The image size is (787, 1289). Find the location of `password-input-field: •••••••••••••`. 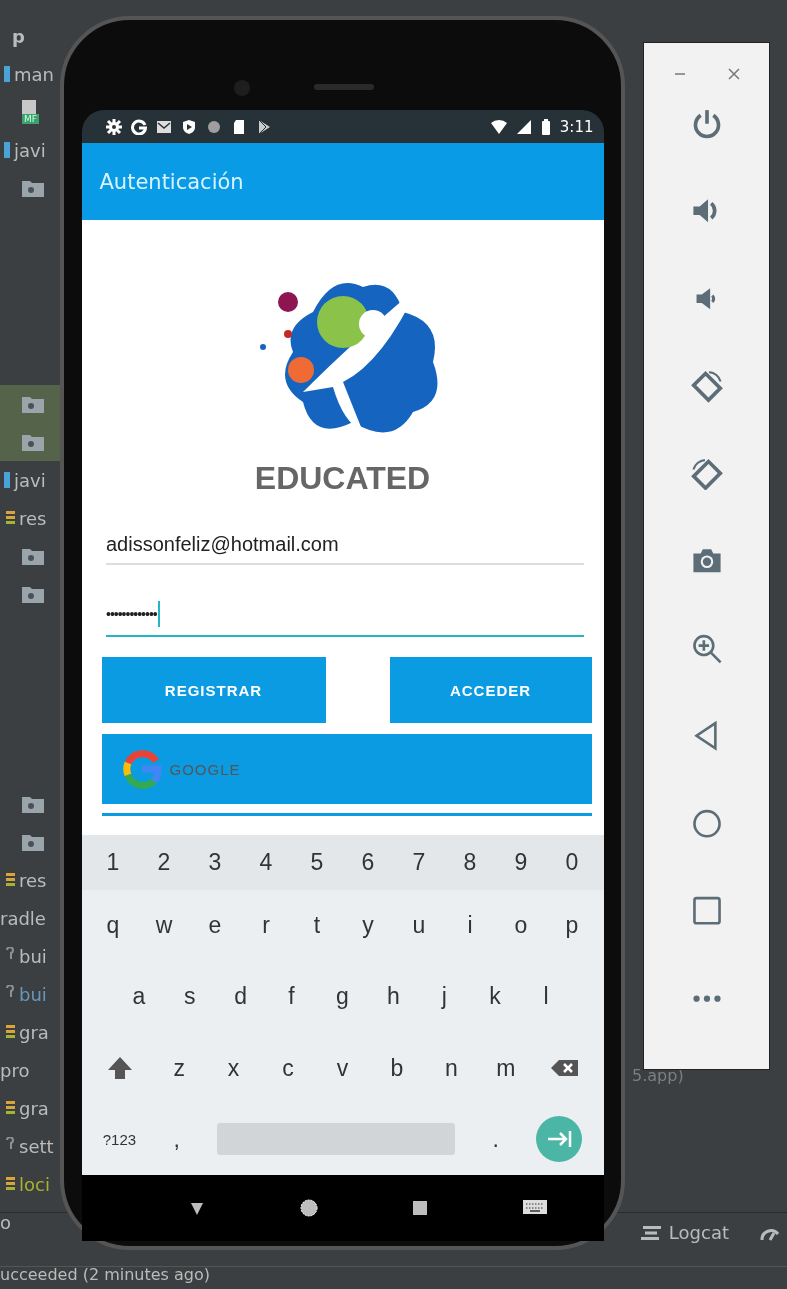

password-input-field: ••••••••••••• is located at coordinates (345, 615).